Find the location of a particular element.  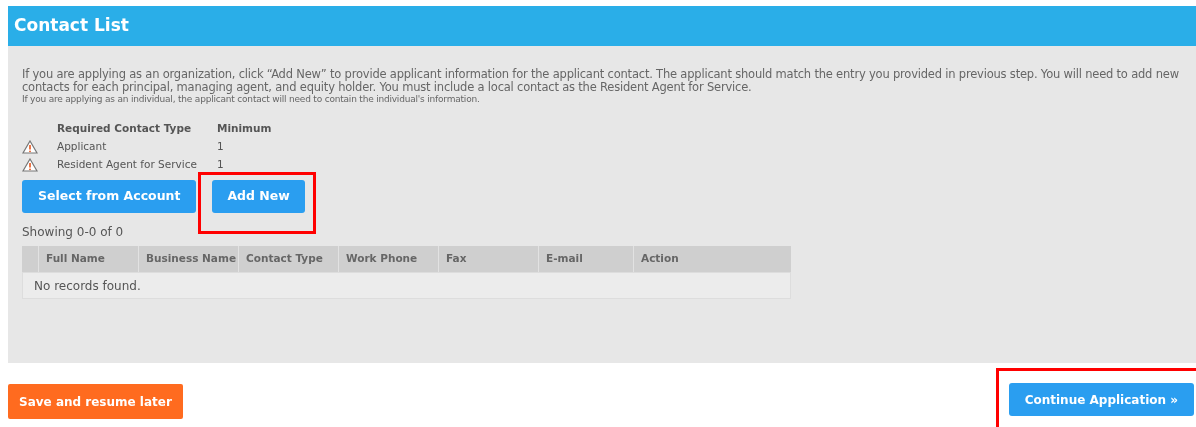

page-title: Contact List is located at coordinates (71, 26).